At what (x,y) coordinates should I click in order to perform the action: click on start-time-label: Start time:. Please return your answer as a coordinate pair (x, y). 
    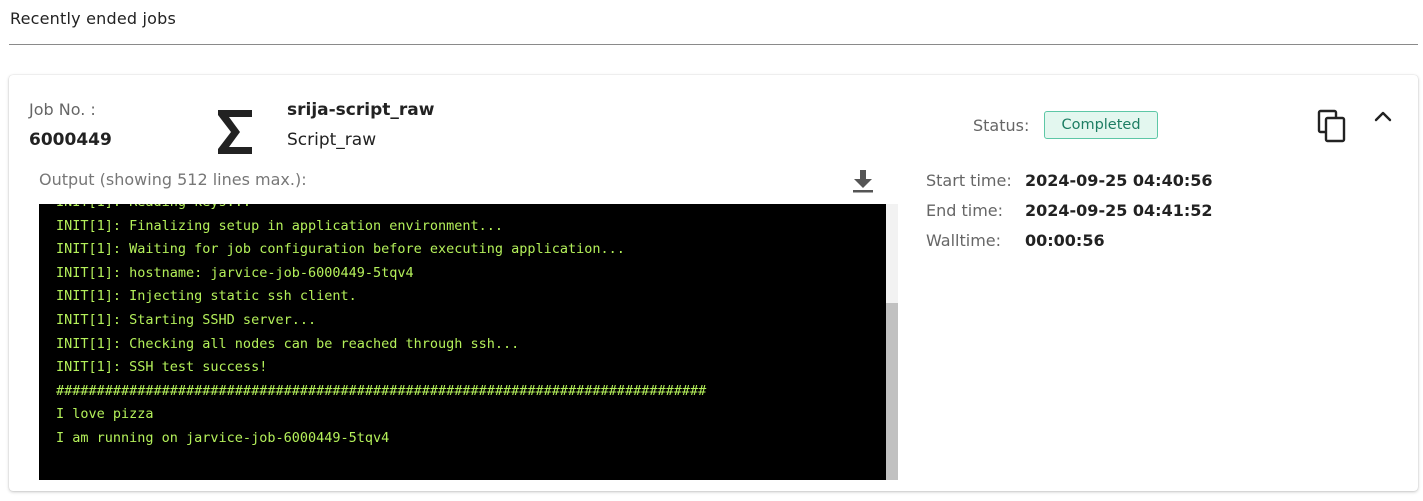
    Looking at the image, I should click on (969, 180).